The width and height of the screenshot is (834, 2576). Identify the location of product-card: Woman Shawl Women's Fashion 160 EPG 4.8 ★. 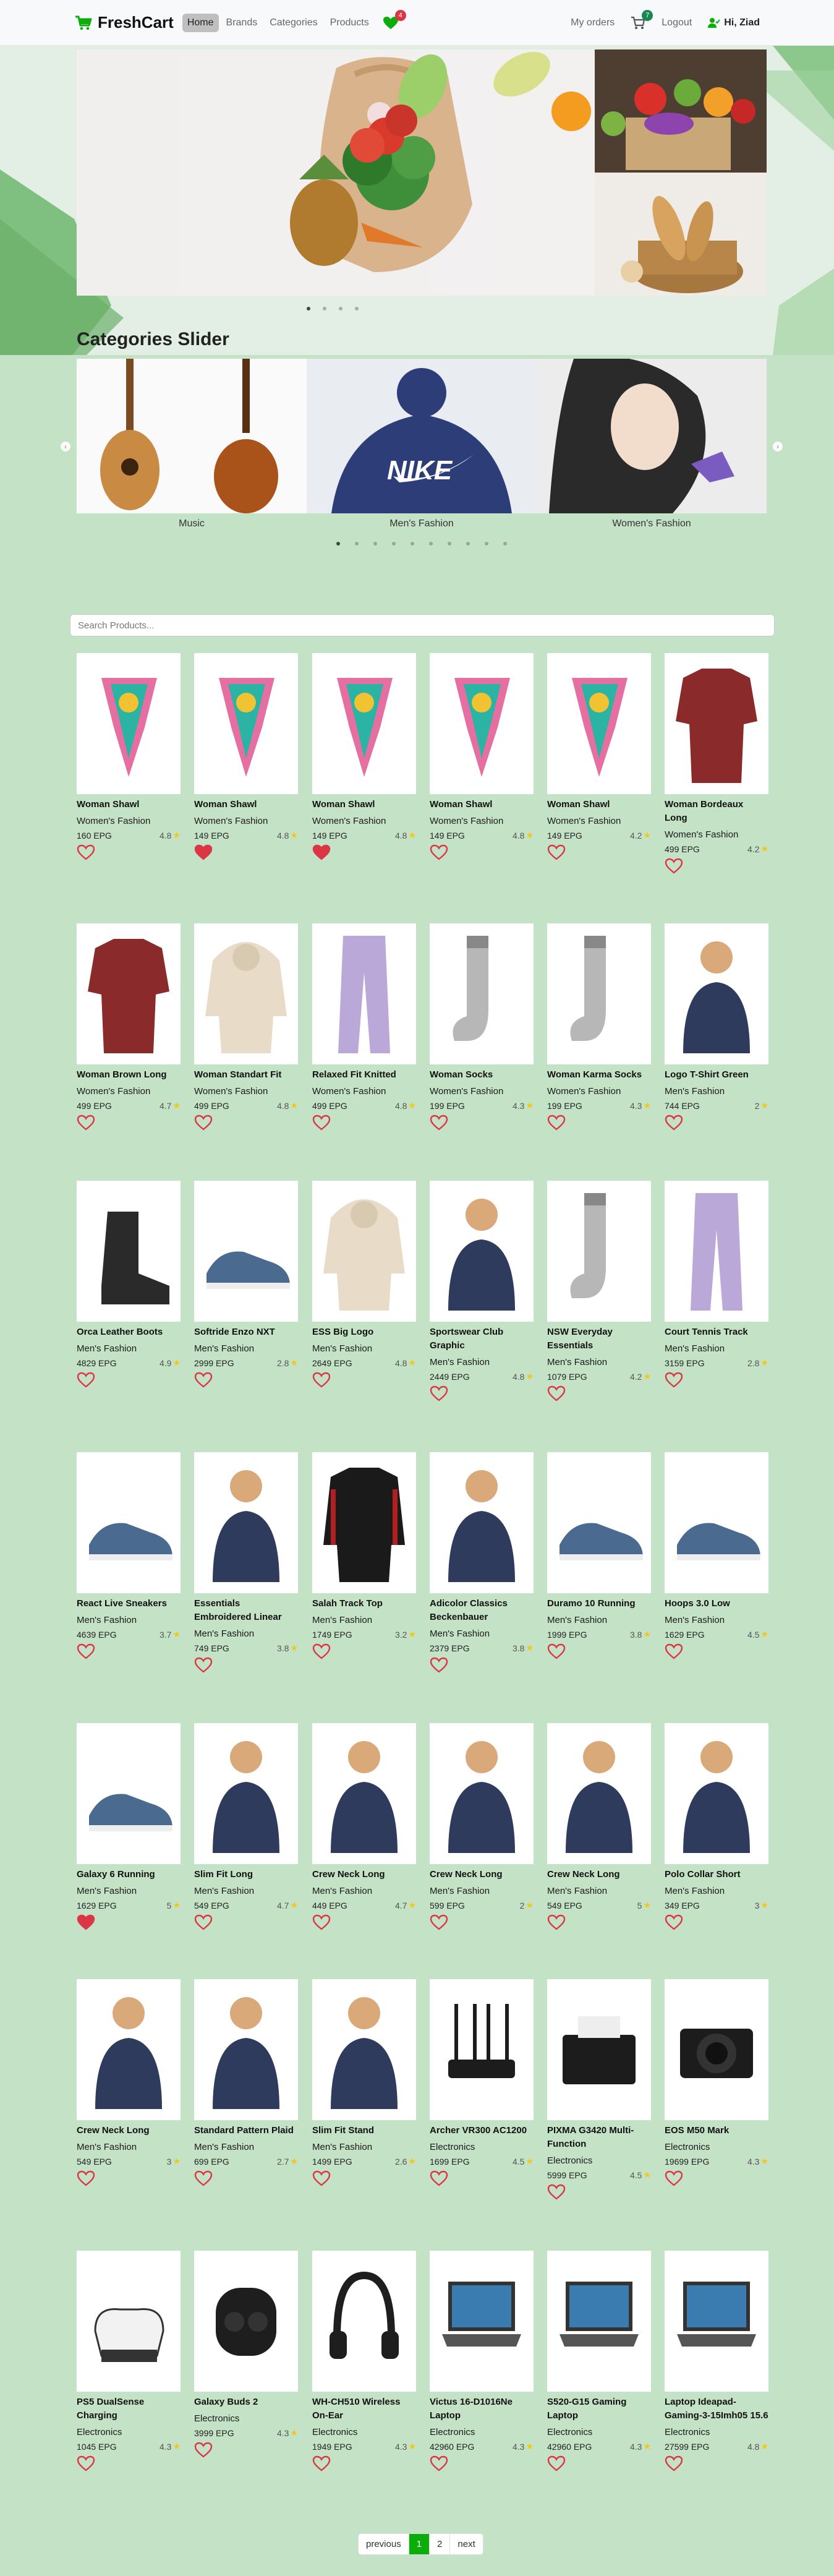
(129, 758).